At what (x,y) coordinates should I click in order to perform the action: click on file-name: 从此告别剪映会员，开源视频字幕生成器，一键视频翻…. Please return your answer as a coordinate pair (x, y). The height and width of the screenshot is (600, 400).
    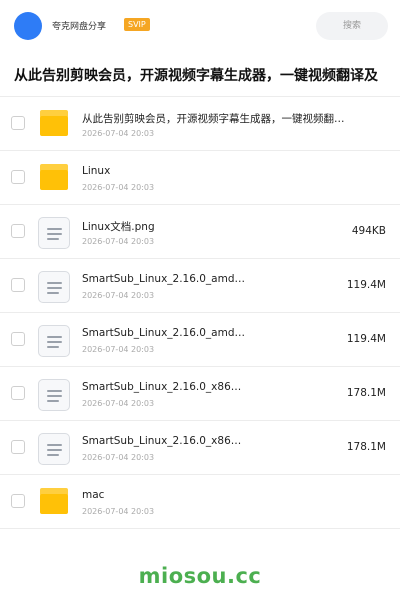
    Looking at the image, I should click on (213, 119).